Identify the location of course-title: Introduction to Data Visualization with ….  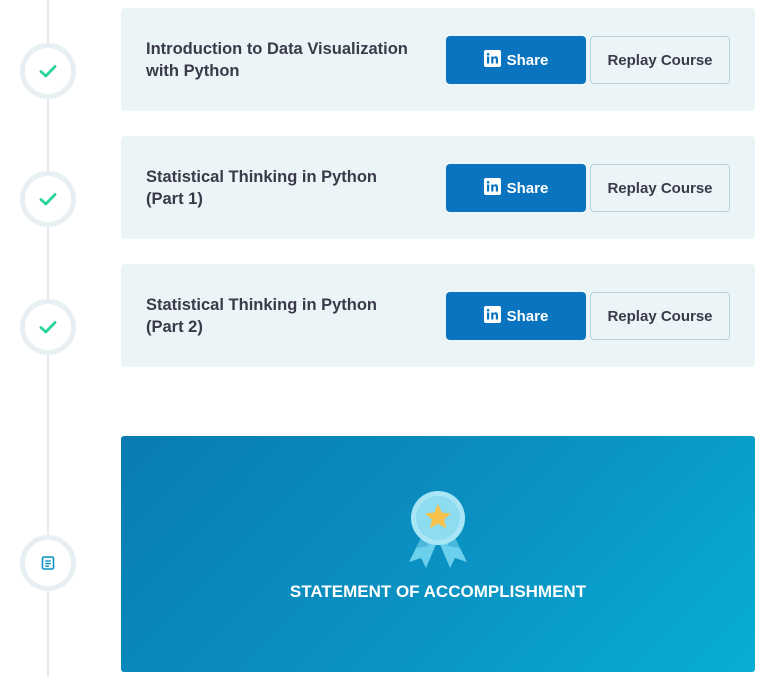
(277, 59).